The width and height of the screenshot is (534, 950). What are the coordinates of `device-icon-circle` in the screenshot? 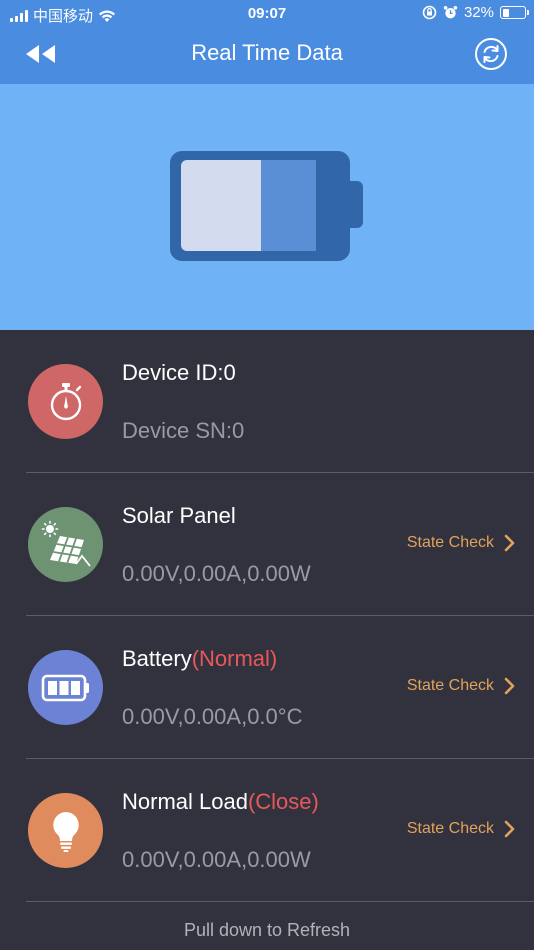 It's located at (65, 401).